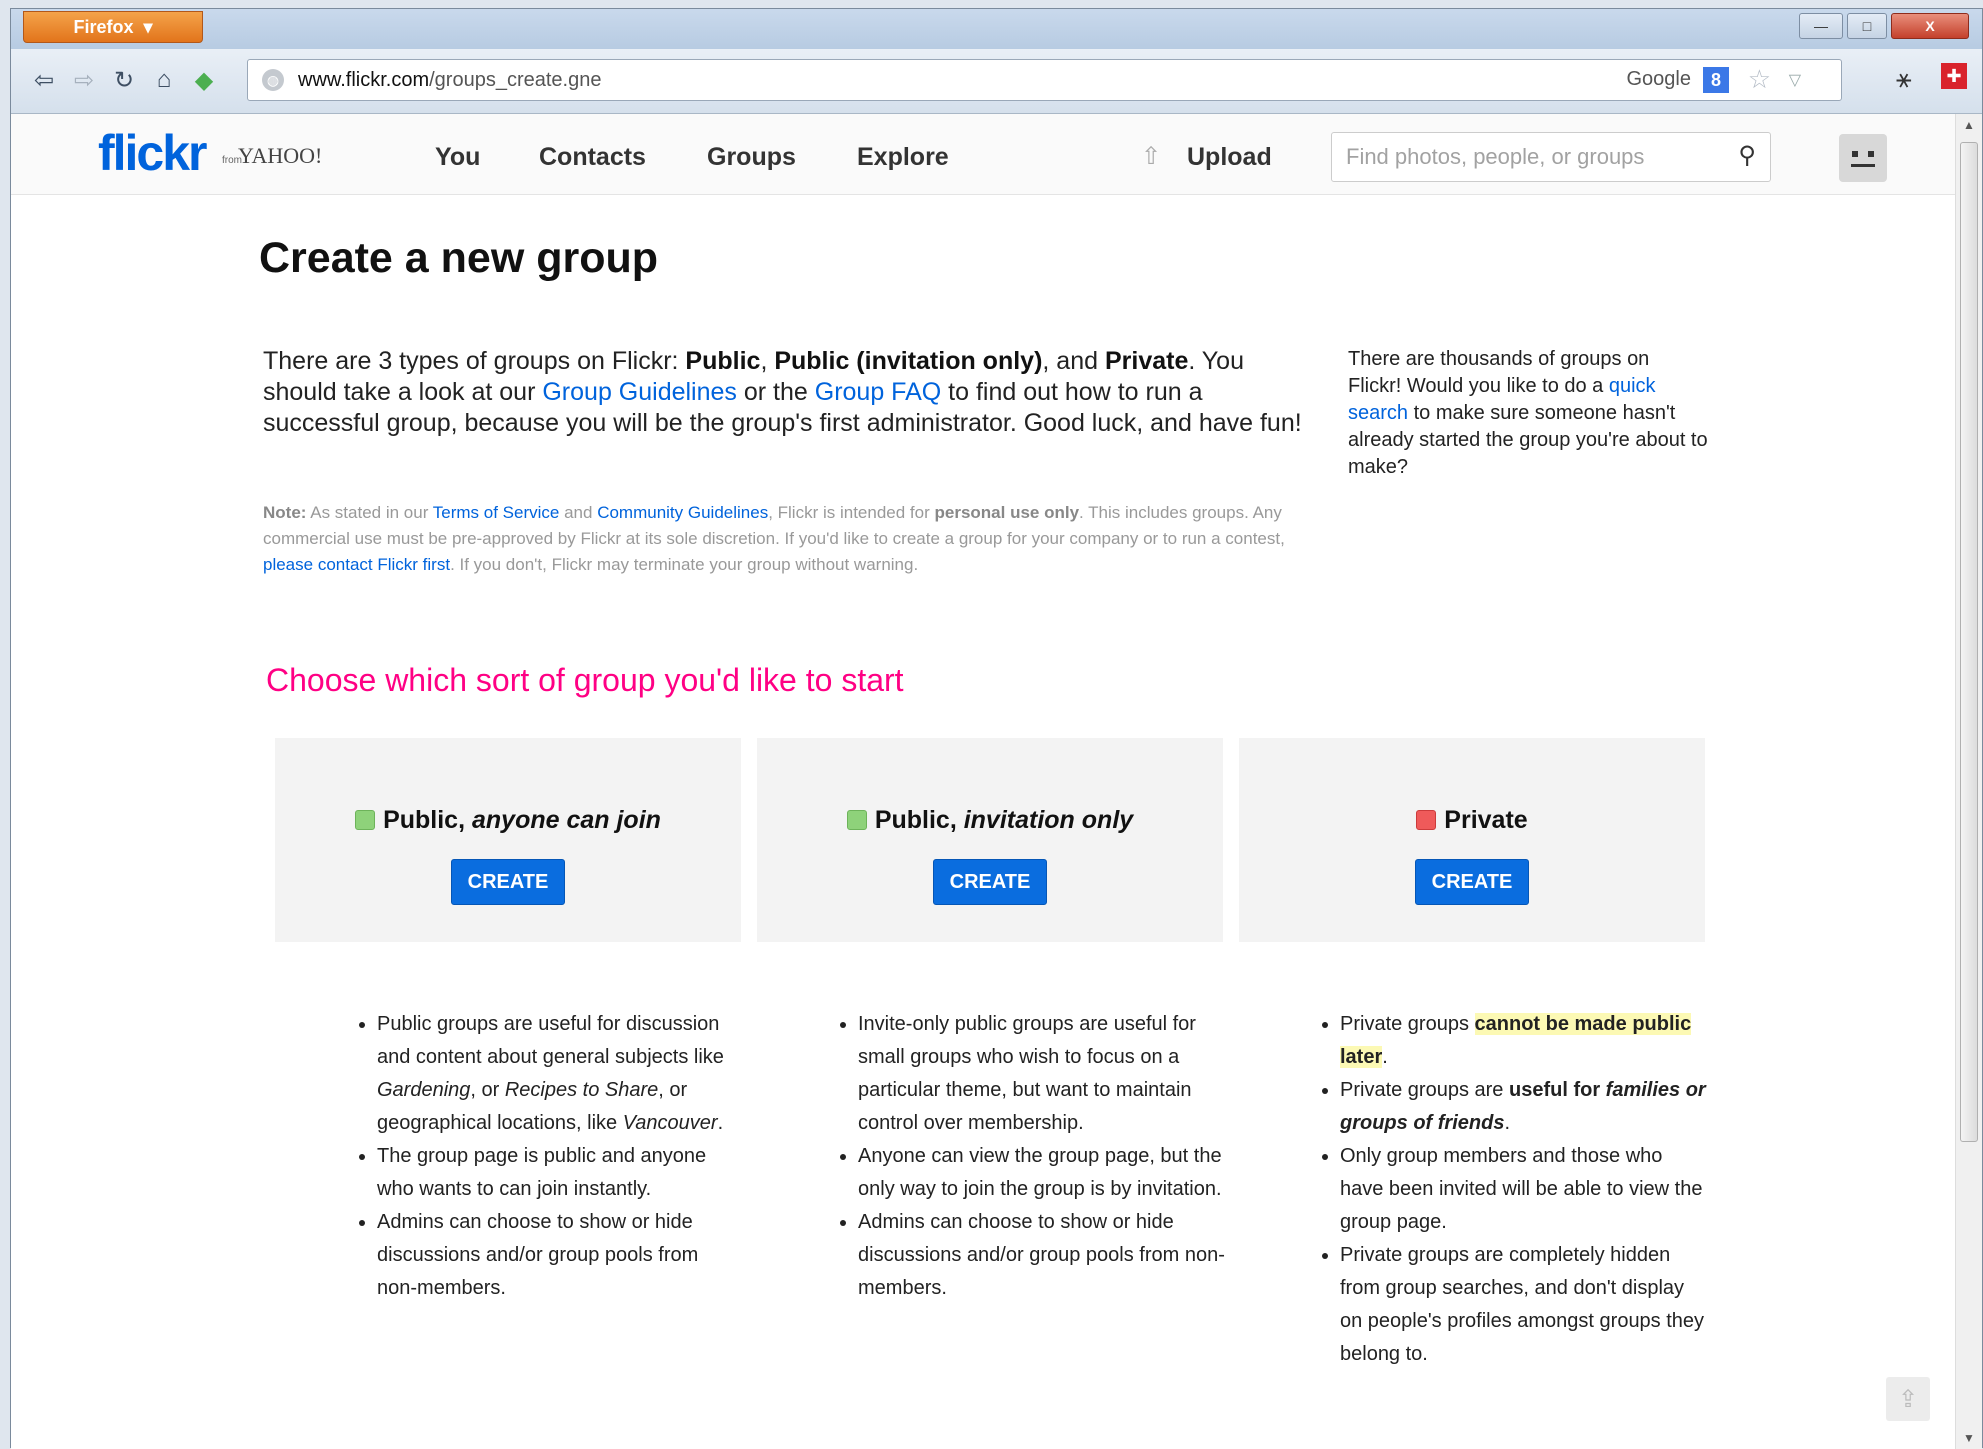 This screenshot has width=1983, height=1449. Describe the element at coordinates (1407, 1024) in the screenshot. I see `bullet-text: Private groups` at that location.